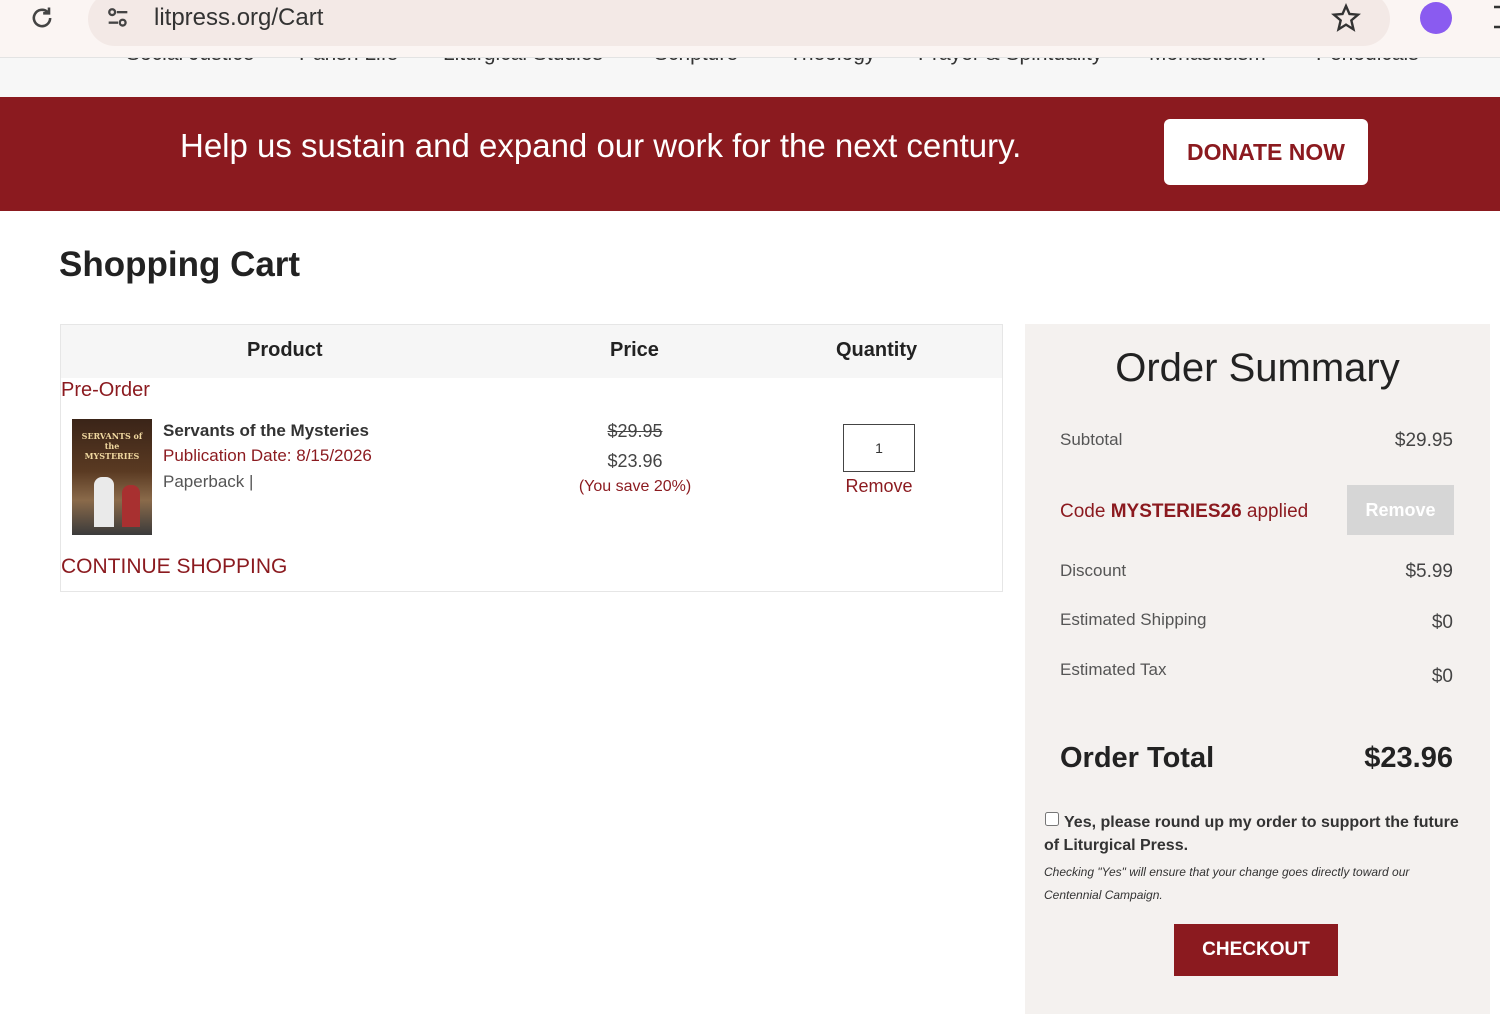 This screenshot has height=1035, width=1500. Describe the element at coordinates (1266, 152) in the screenshot. I see `donate-now-button: DONATE NOW` at that location.